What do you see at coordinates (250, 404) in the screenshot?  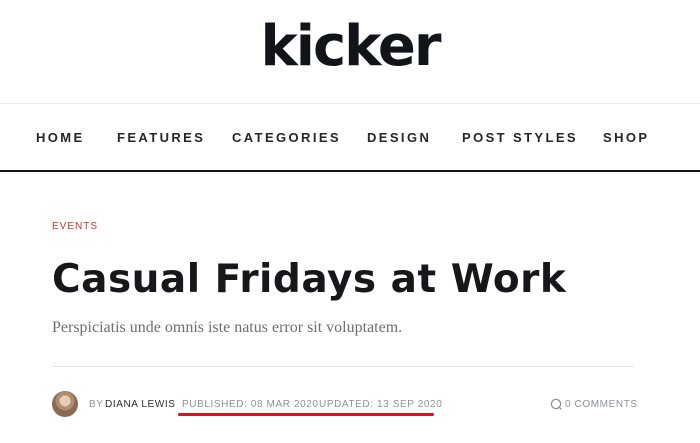 I see `published-date: PUBLISHED: 08 MAR 2020` at bounding box center [250, 404].